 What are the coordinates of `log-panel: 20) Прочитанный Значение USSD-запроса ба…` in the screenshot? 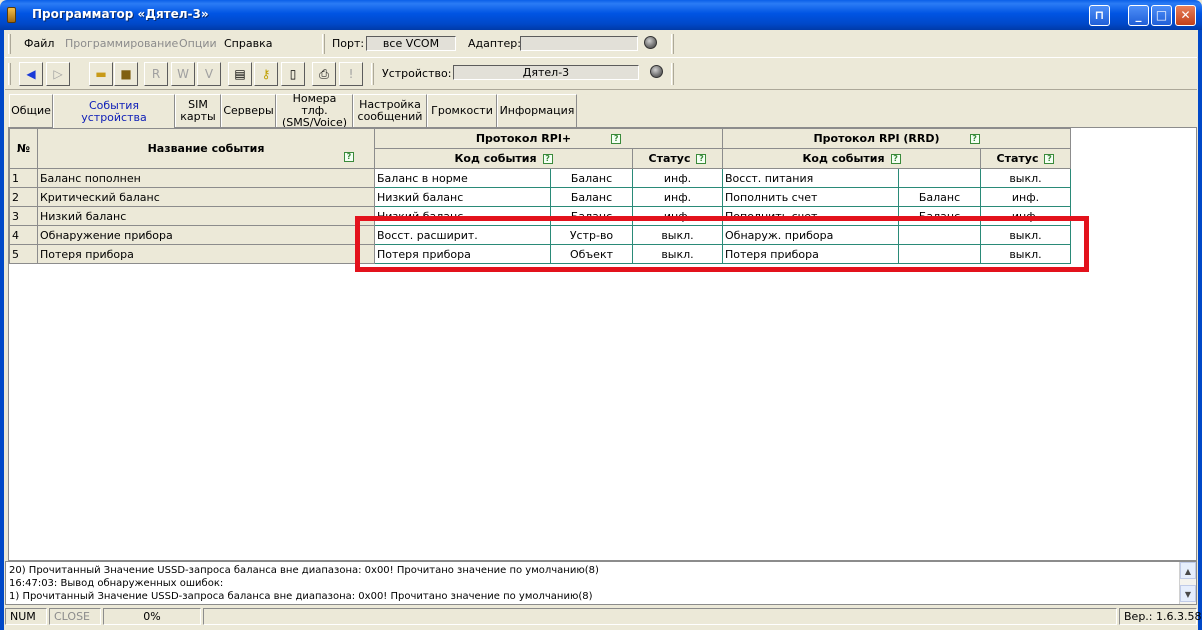 It's located at (601, 583).